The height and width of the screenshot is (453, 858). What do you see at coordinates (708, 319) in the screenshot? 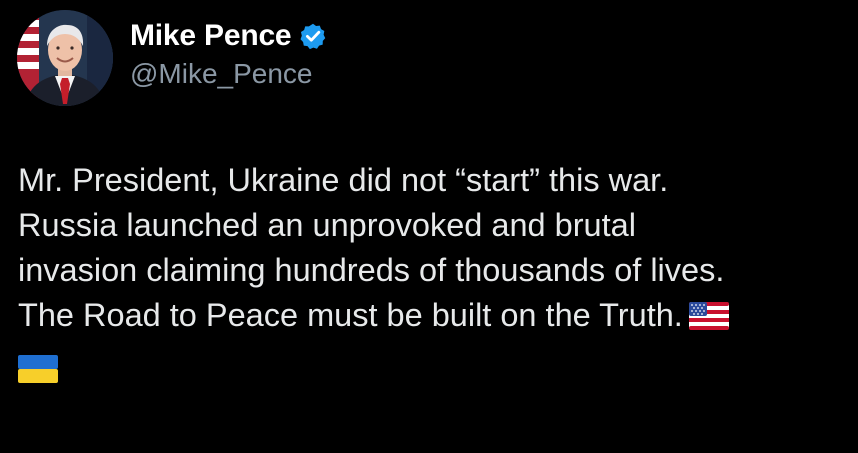
I see `us-flag-emoji-icon` at bounding box center [708, 319].